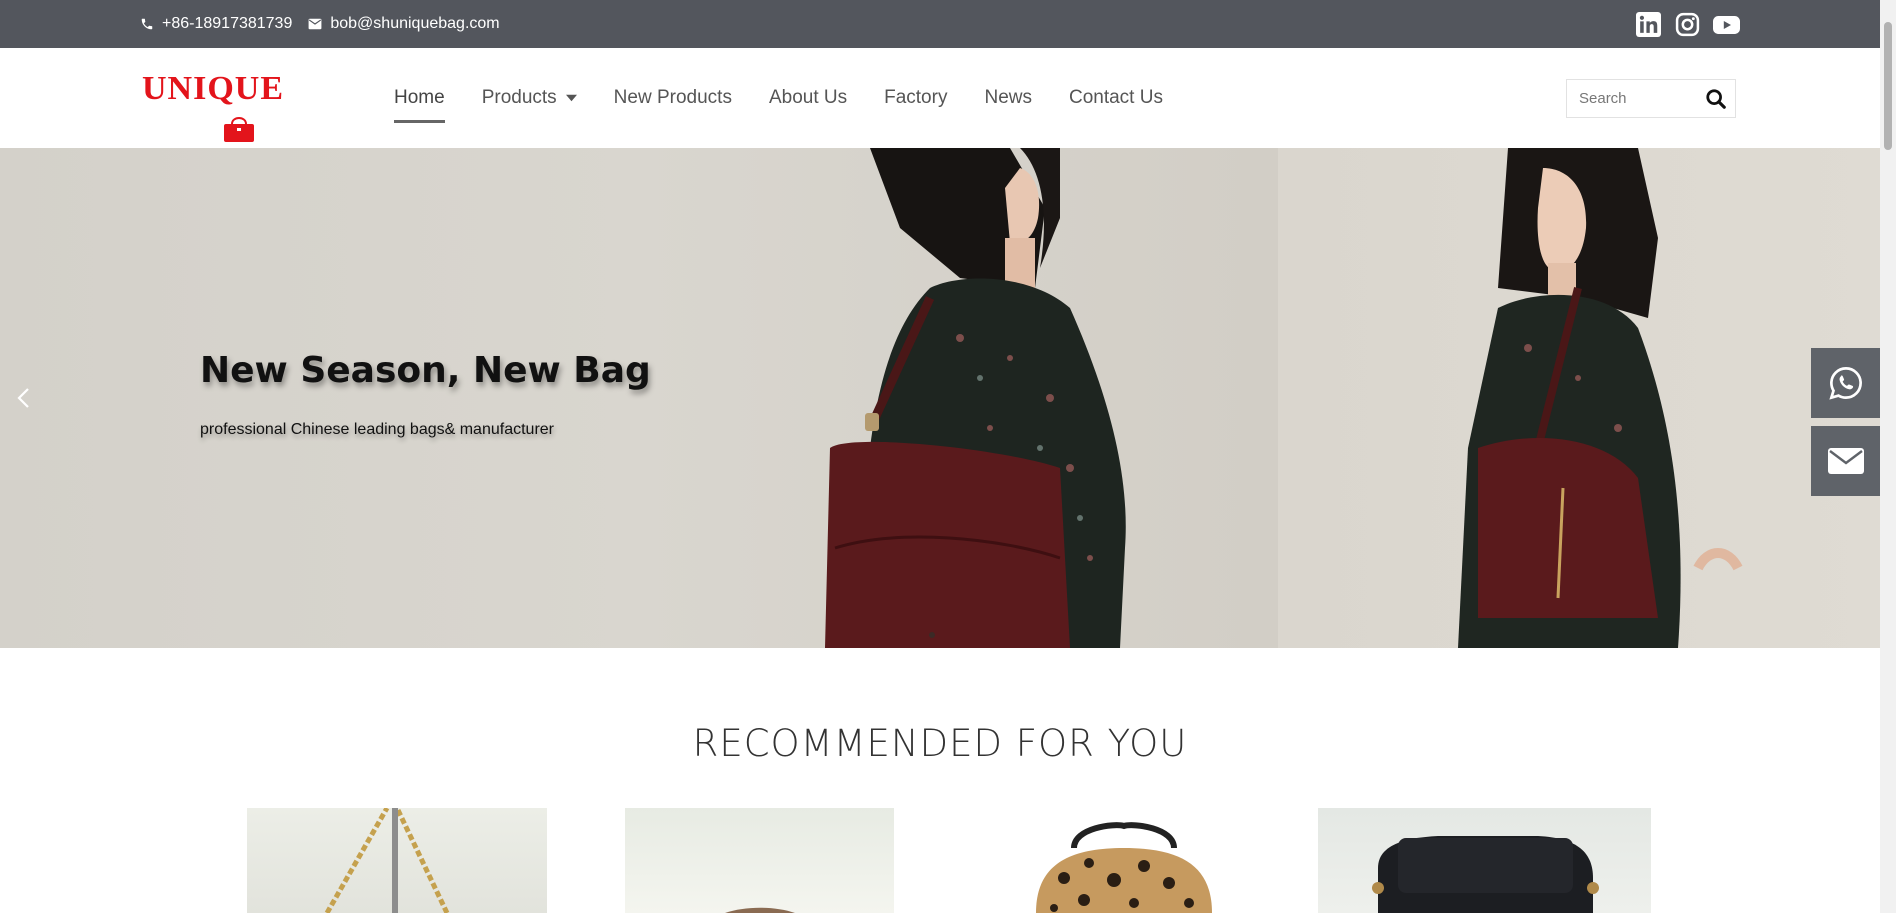  I want to click on phone-number: +86-18917381739, so click(227, 24).